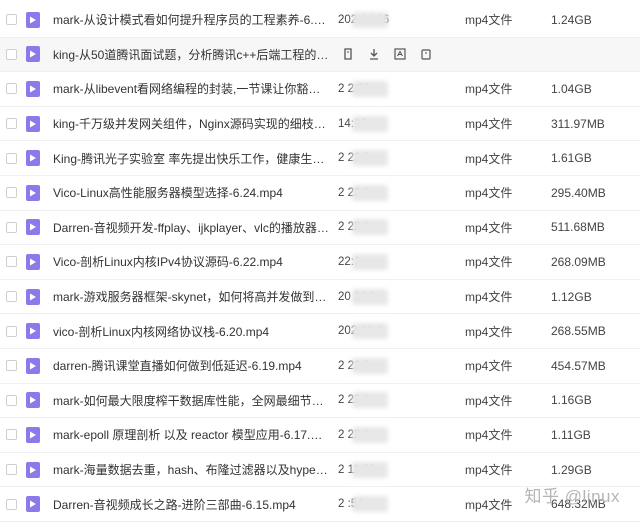 Image resolution: width=640 pixels, height=522 pixels. Describe the element at coordinates (578, 365) in the screenshot. I see `file-size: 454.57MB` at that location.